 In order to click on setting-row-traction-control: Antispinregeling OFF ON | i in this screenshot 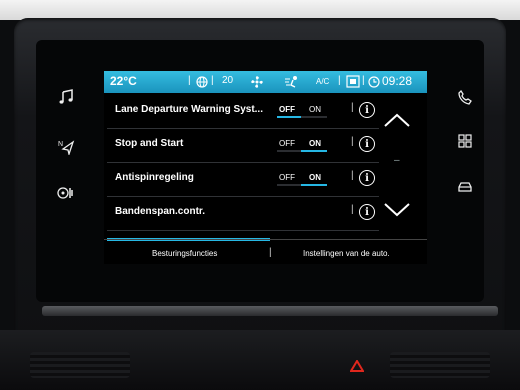, I will do `click(243, 179)`.